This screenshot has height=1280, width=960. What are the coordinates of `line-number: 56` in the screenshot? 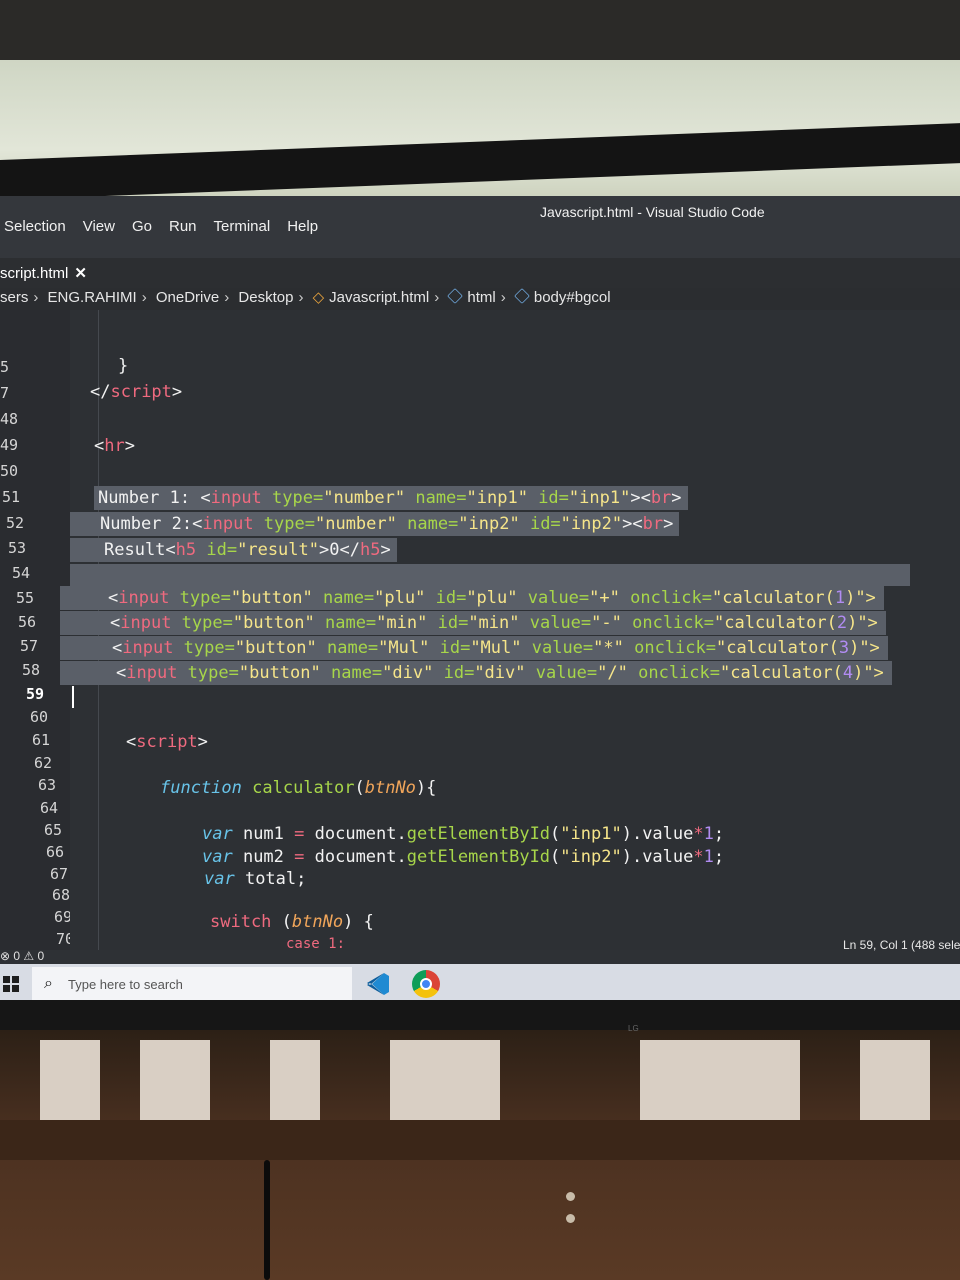 It's located at (27, 622).